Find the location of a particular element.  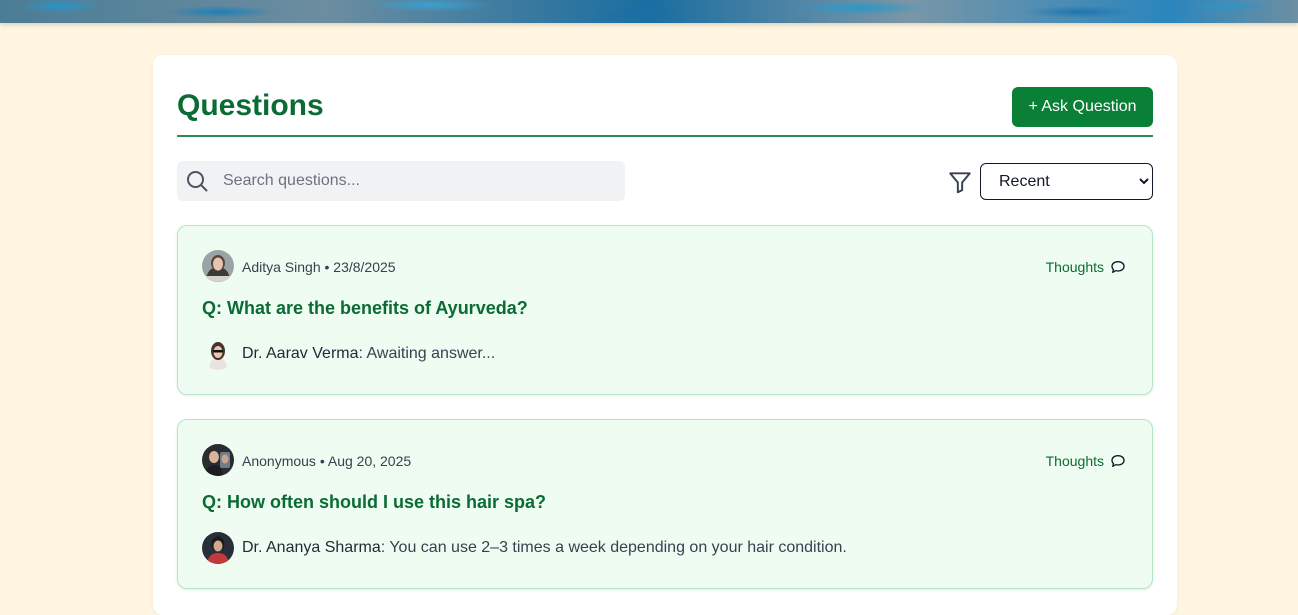

author-name: Aditya Singh is located at coordinates (281, 267).